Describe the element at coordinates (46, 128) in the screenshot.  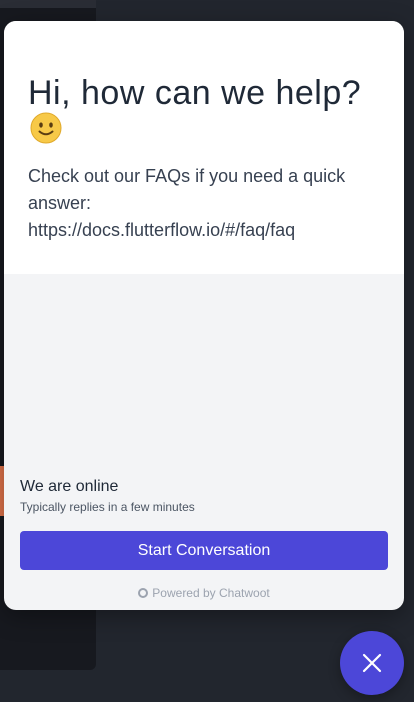
I see `slightly-smiling-face-icon` at that location.